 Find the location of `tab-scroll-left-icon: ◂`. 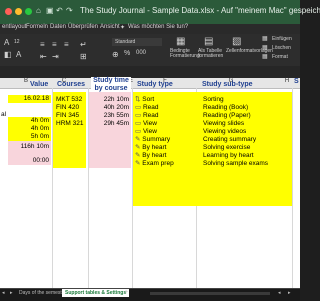

tab-scroll-left-icon: ◂ is located at coordinates (3, 293).